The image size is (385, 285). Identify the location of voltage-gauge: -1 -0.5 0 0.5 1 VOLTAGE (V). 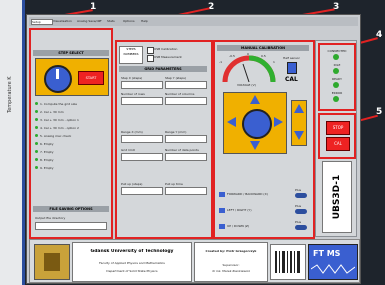
(249, 70).